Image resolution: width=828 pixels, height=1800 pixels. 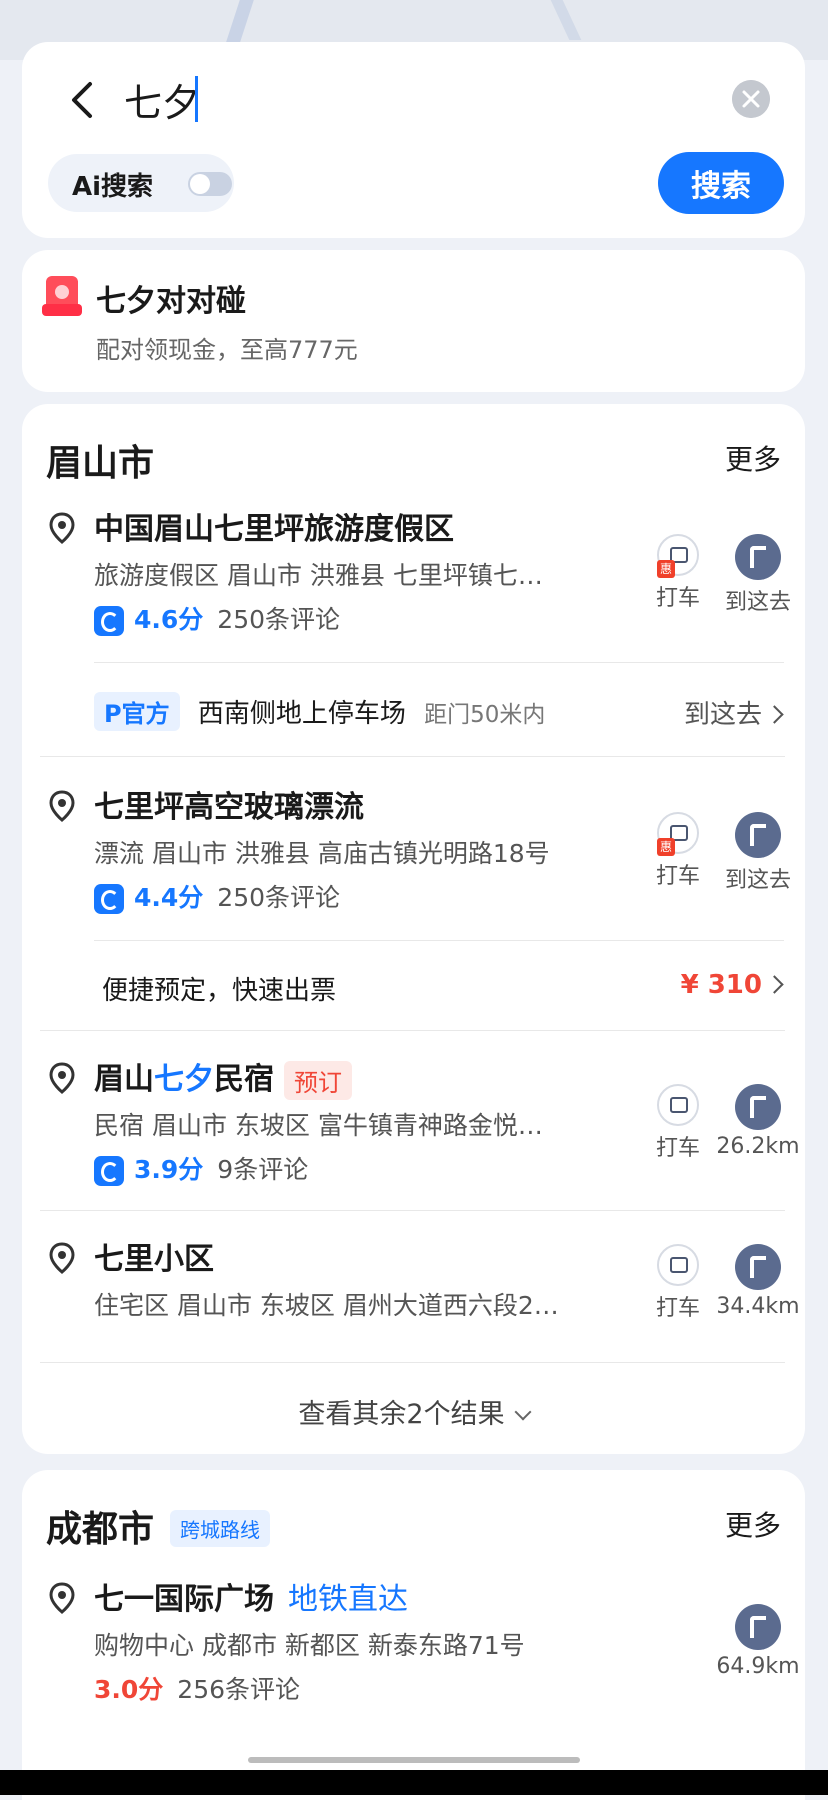 I want to click on distance-label: 64.9km, so click(x=758, y=1666).